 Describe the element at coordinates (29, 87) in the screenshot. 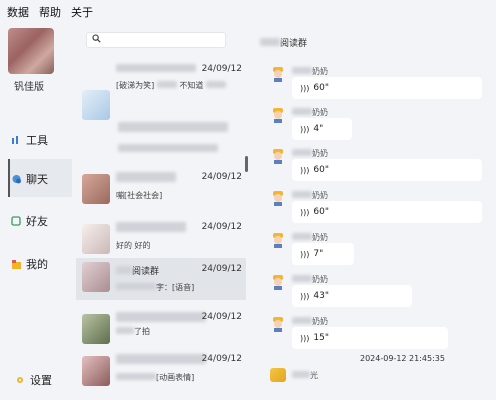

I see `user-name: 钒佳版` at that location.